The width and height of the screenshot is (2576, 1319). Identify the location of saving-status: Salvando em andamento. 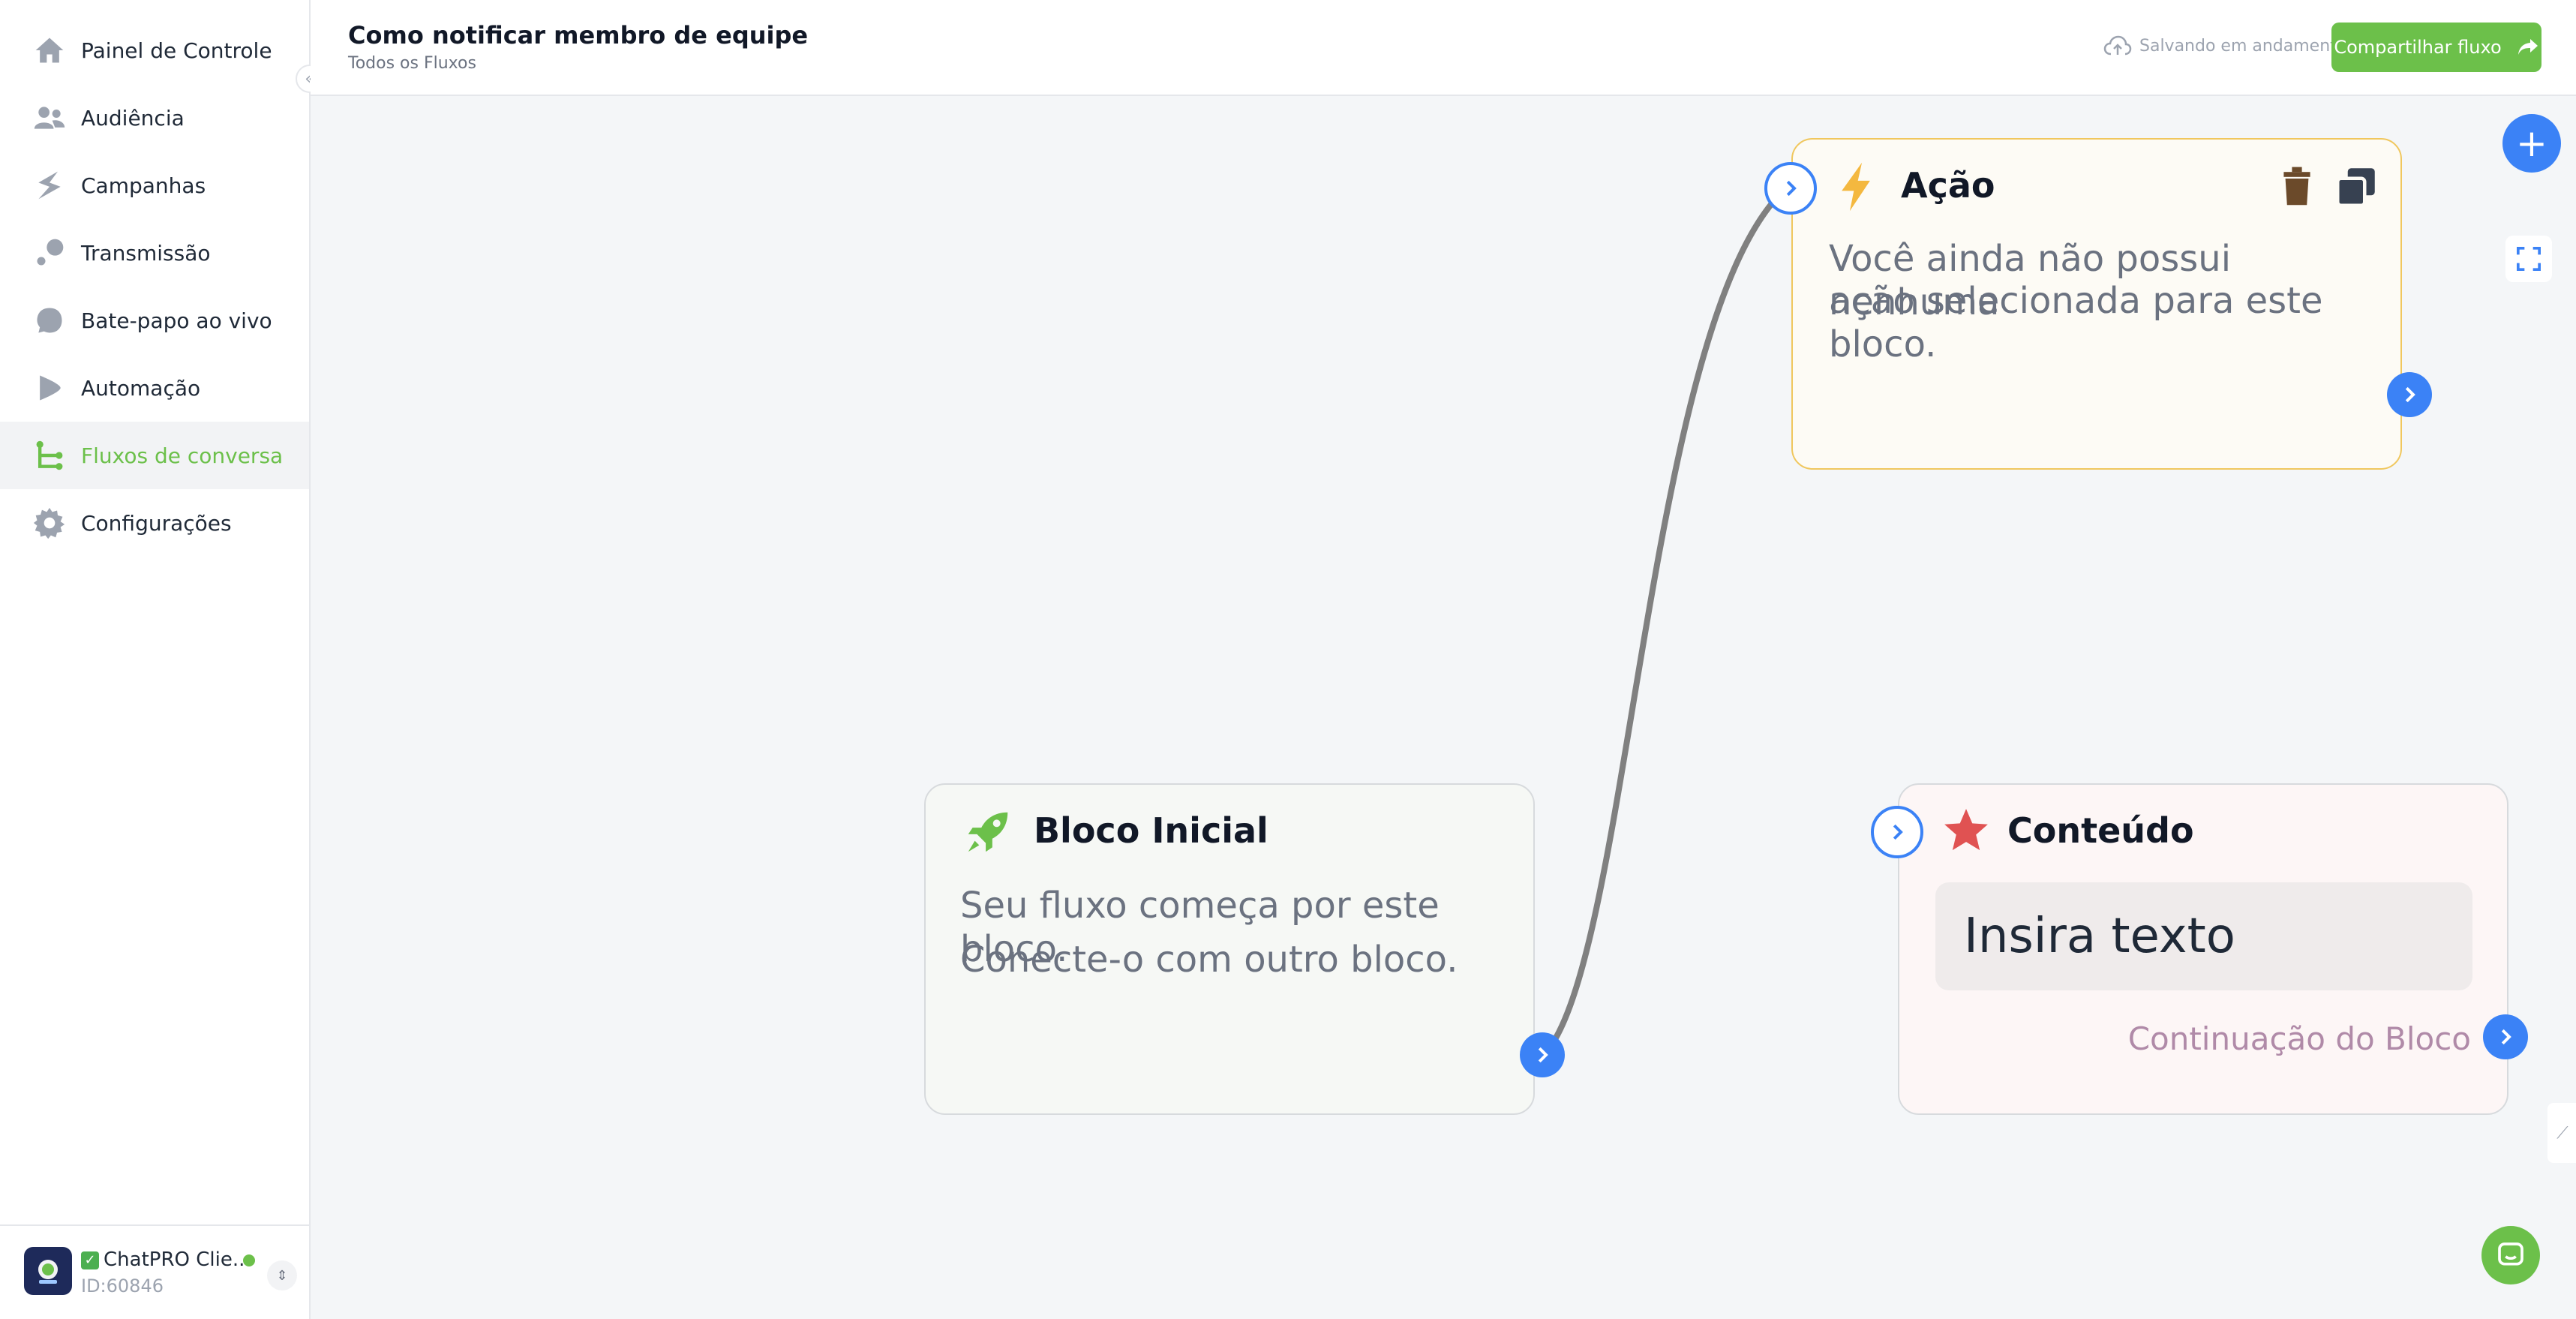
(2224, 46).